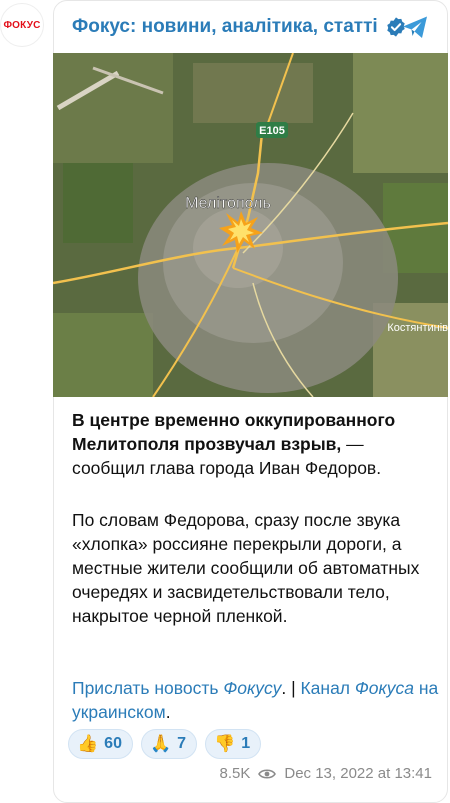 This screenshot has width=450, height=803. I want to click on reaction-thumbs-down: 👎 1, so click(233, 744).